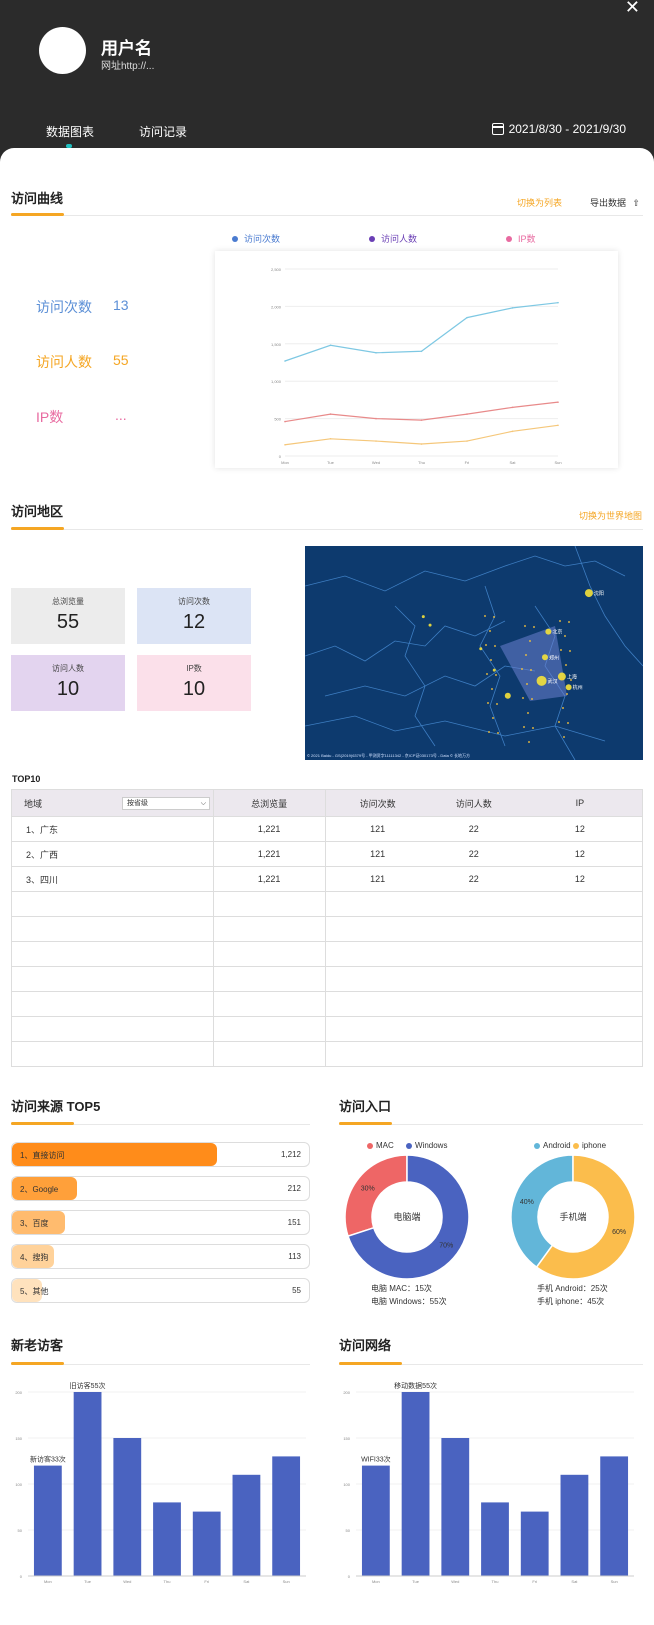 The height and width of the screenshot is (1625, 654). What do you see at coordinates (163, 131) in the screenshot?
I see `tab-records: 访问记录` at bounding box center [163, 131].